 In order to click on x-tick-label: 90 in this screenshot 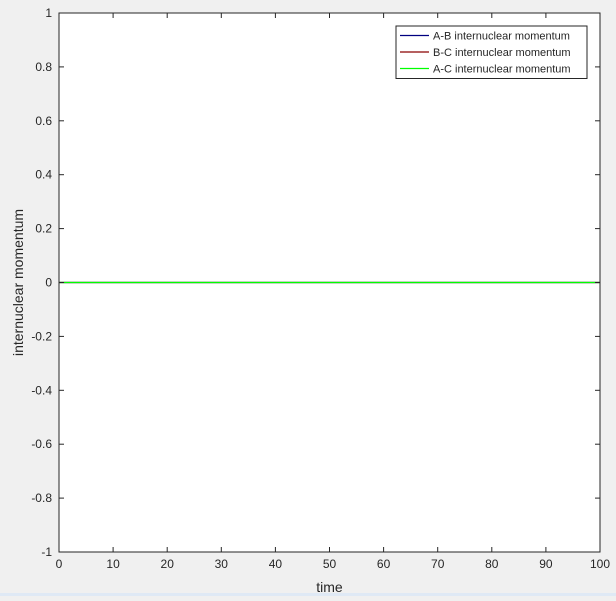, I will do `click(546, 564)`.